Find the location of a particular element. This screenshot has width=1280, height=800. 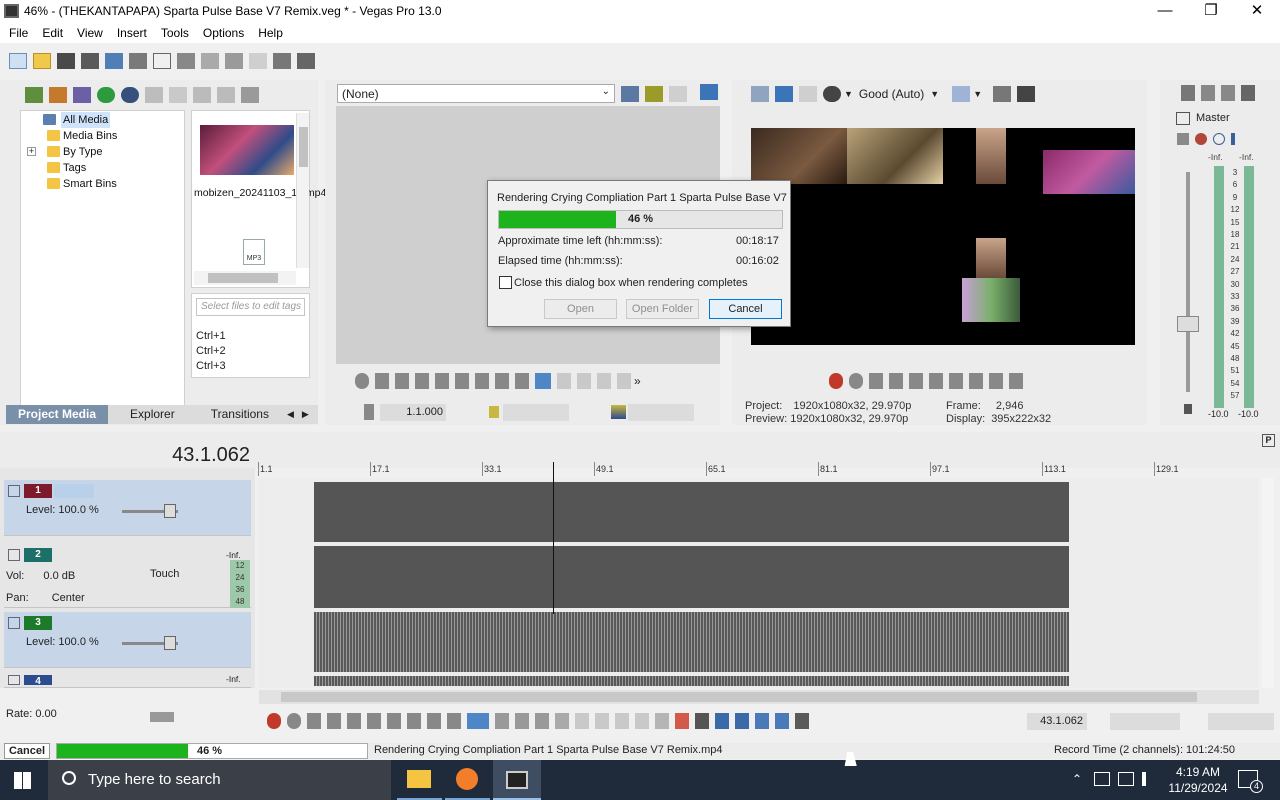

trimmer-length-field is located at coordinates (661, 412).